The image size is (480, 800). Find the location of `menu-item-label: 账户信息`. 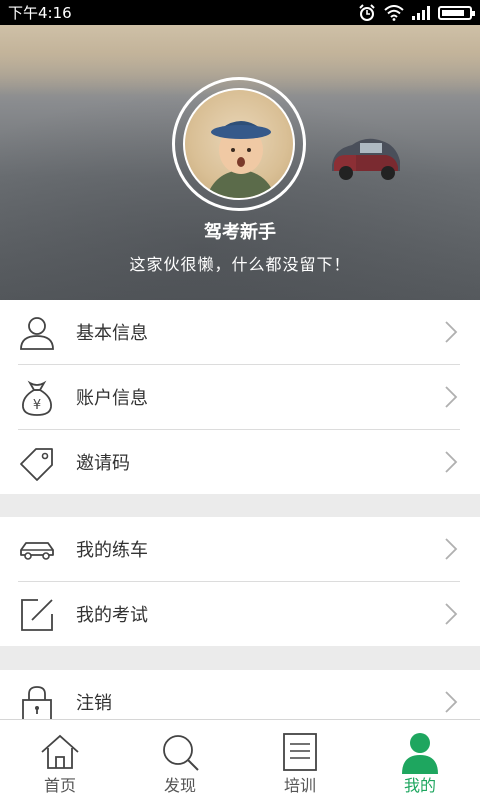

menu-item-label: 账户信息 is located at coordinates (112, 398).